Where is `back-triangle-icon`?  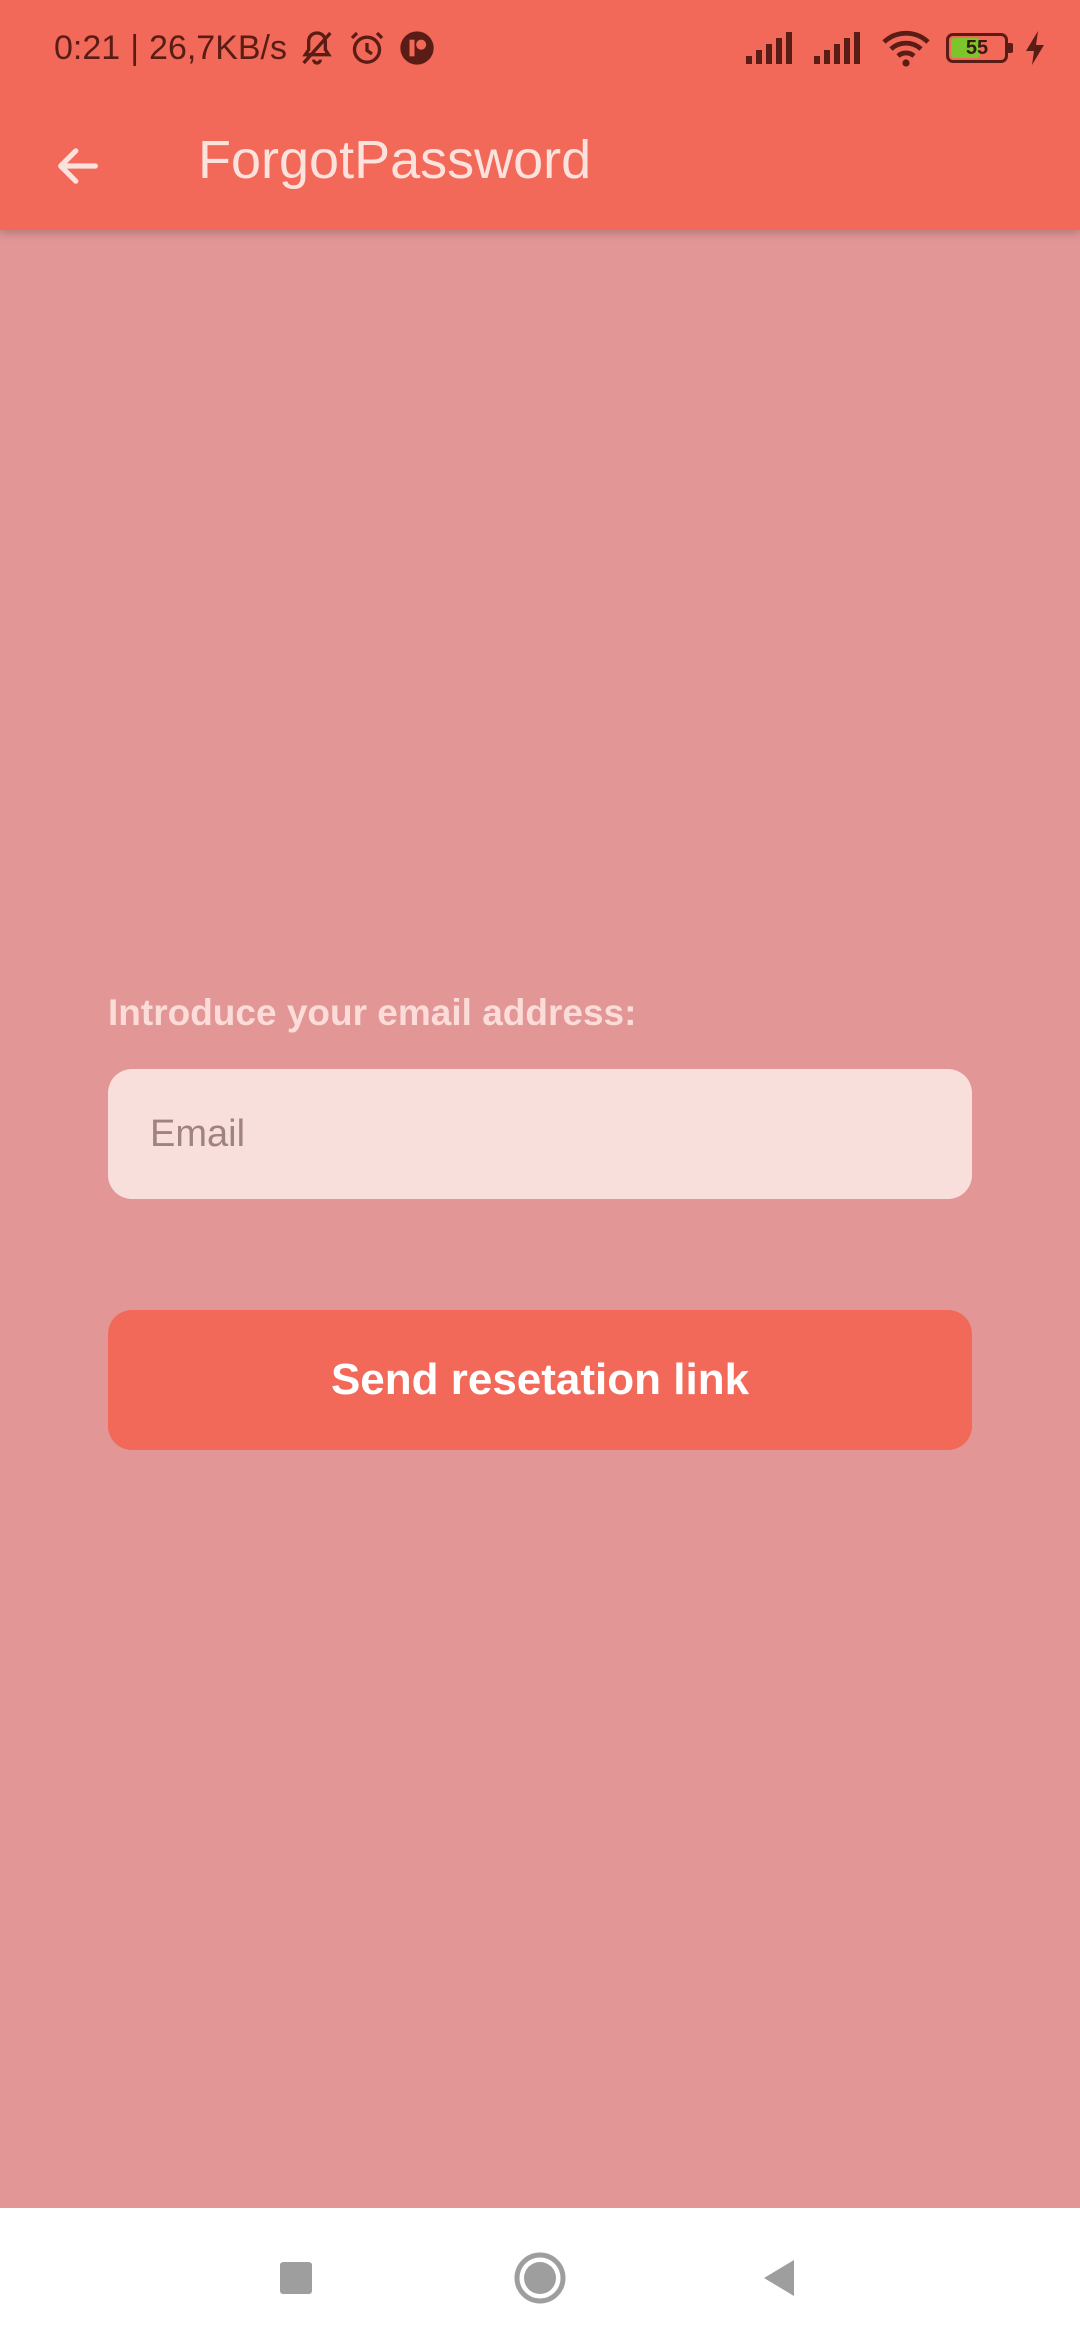
back-triangle-icon is located at coordinates (779, 2278).